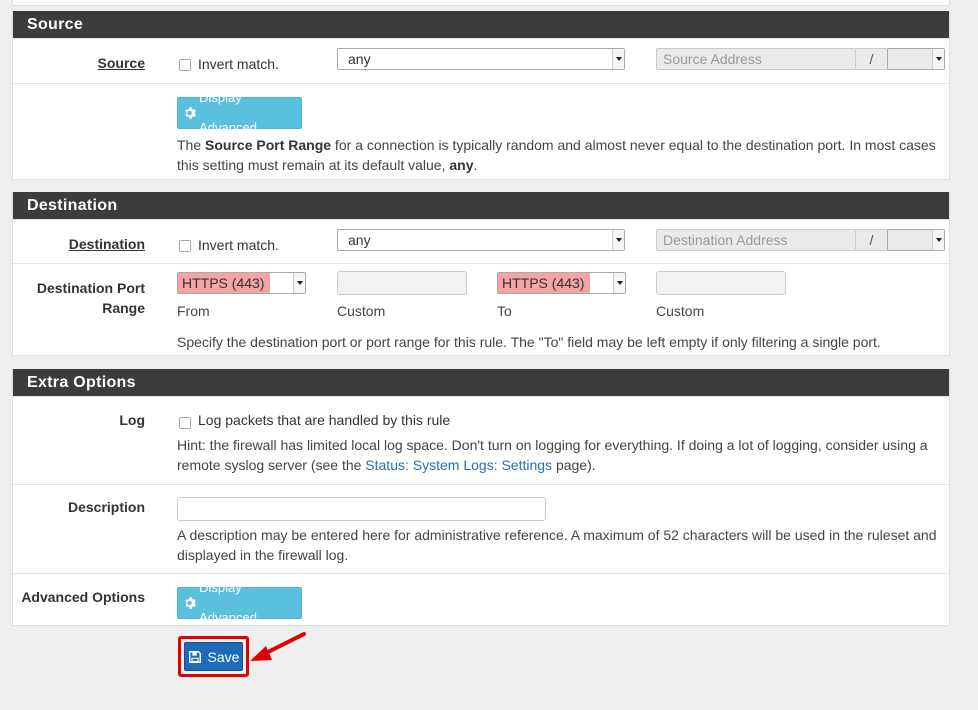 Image resolution: width=978 pixels, height=710 pixels. Describe the element at coordinates (185, 246) in the screenshot. I see `destination-invert-checkbox` at that location.